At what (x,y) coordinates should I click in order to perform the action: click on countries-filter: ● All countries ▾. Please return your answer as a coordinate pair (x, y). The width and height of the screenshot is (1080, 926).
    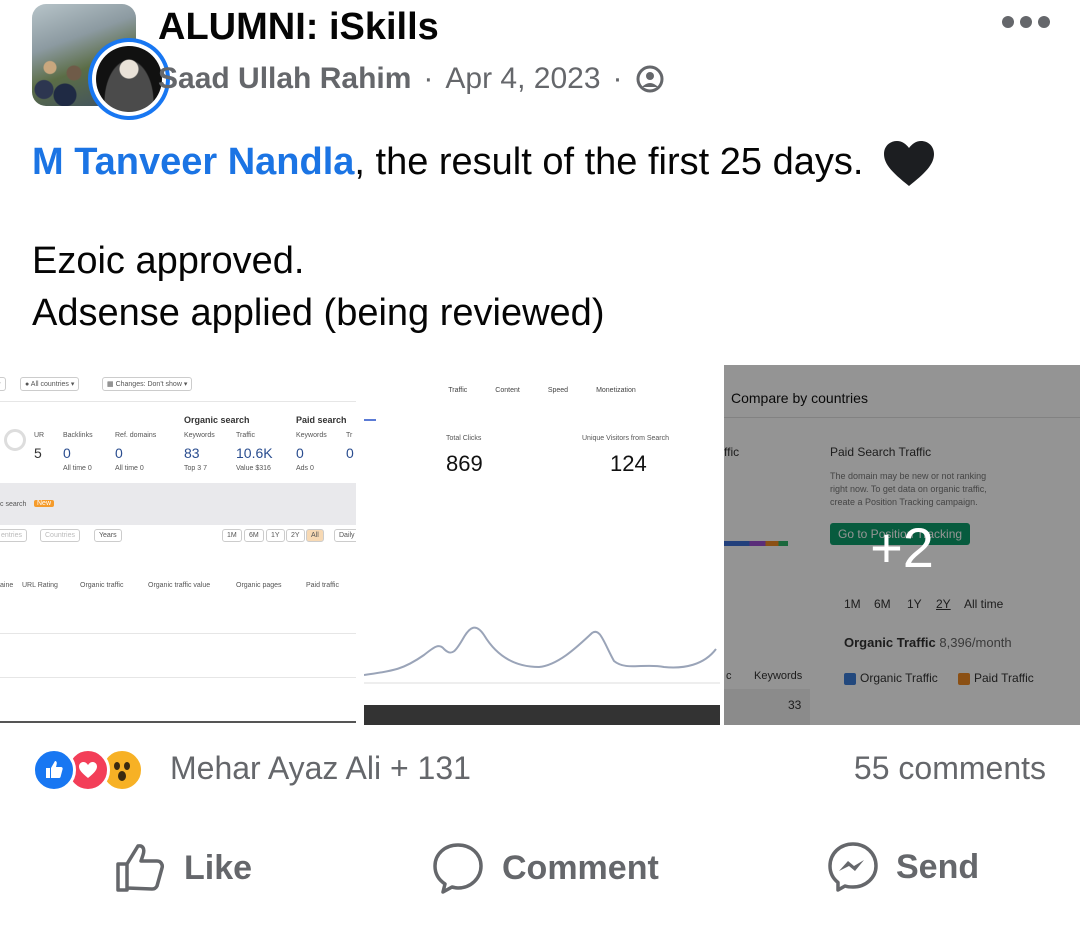
    Looking at the image, I should click on (50, 384).